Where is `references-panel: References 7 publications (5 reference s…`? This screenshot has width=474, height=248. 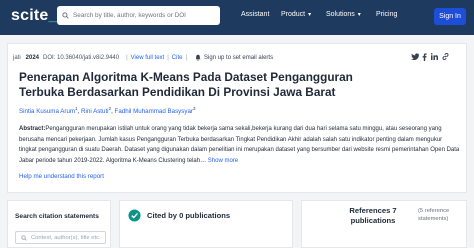 references-panel: References 7 publications (5 reference s… is located at coordinates (384, 224).